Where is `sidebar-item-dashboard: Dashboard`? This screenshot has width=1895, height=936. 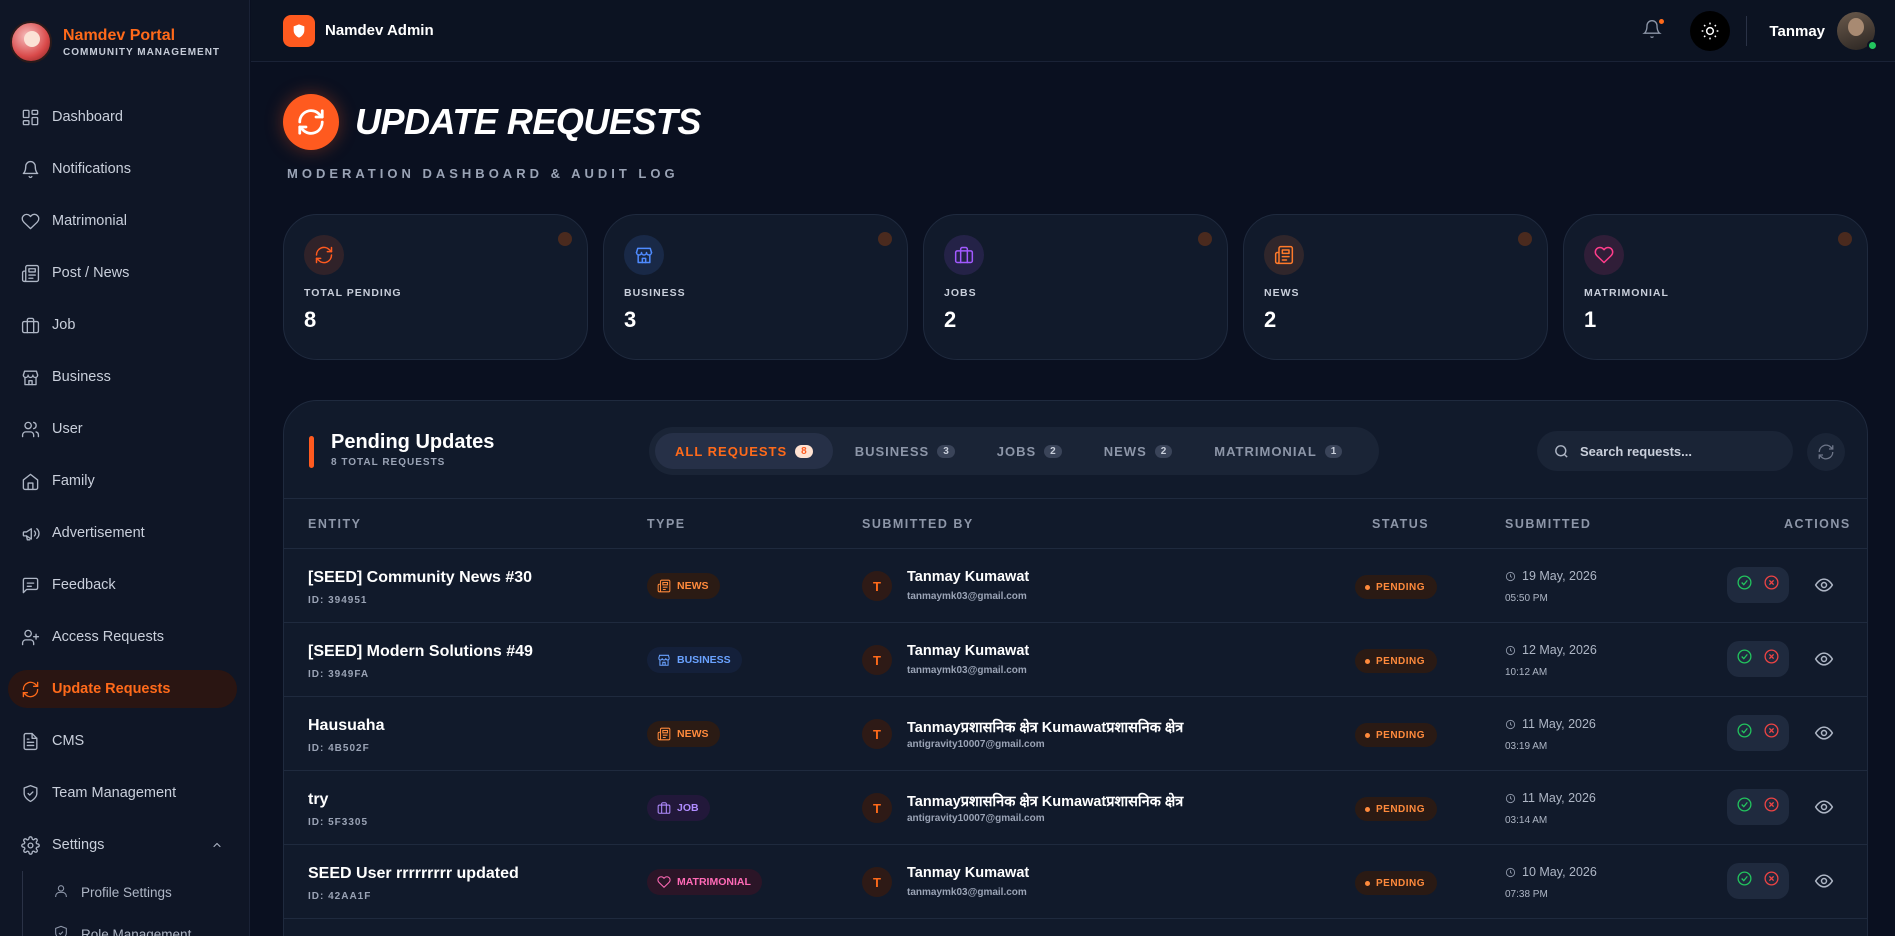 sidebar-item-dashboard: Dashboard is located at coordinates (124, 117).